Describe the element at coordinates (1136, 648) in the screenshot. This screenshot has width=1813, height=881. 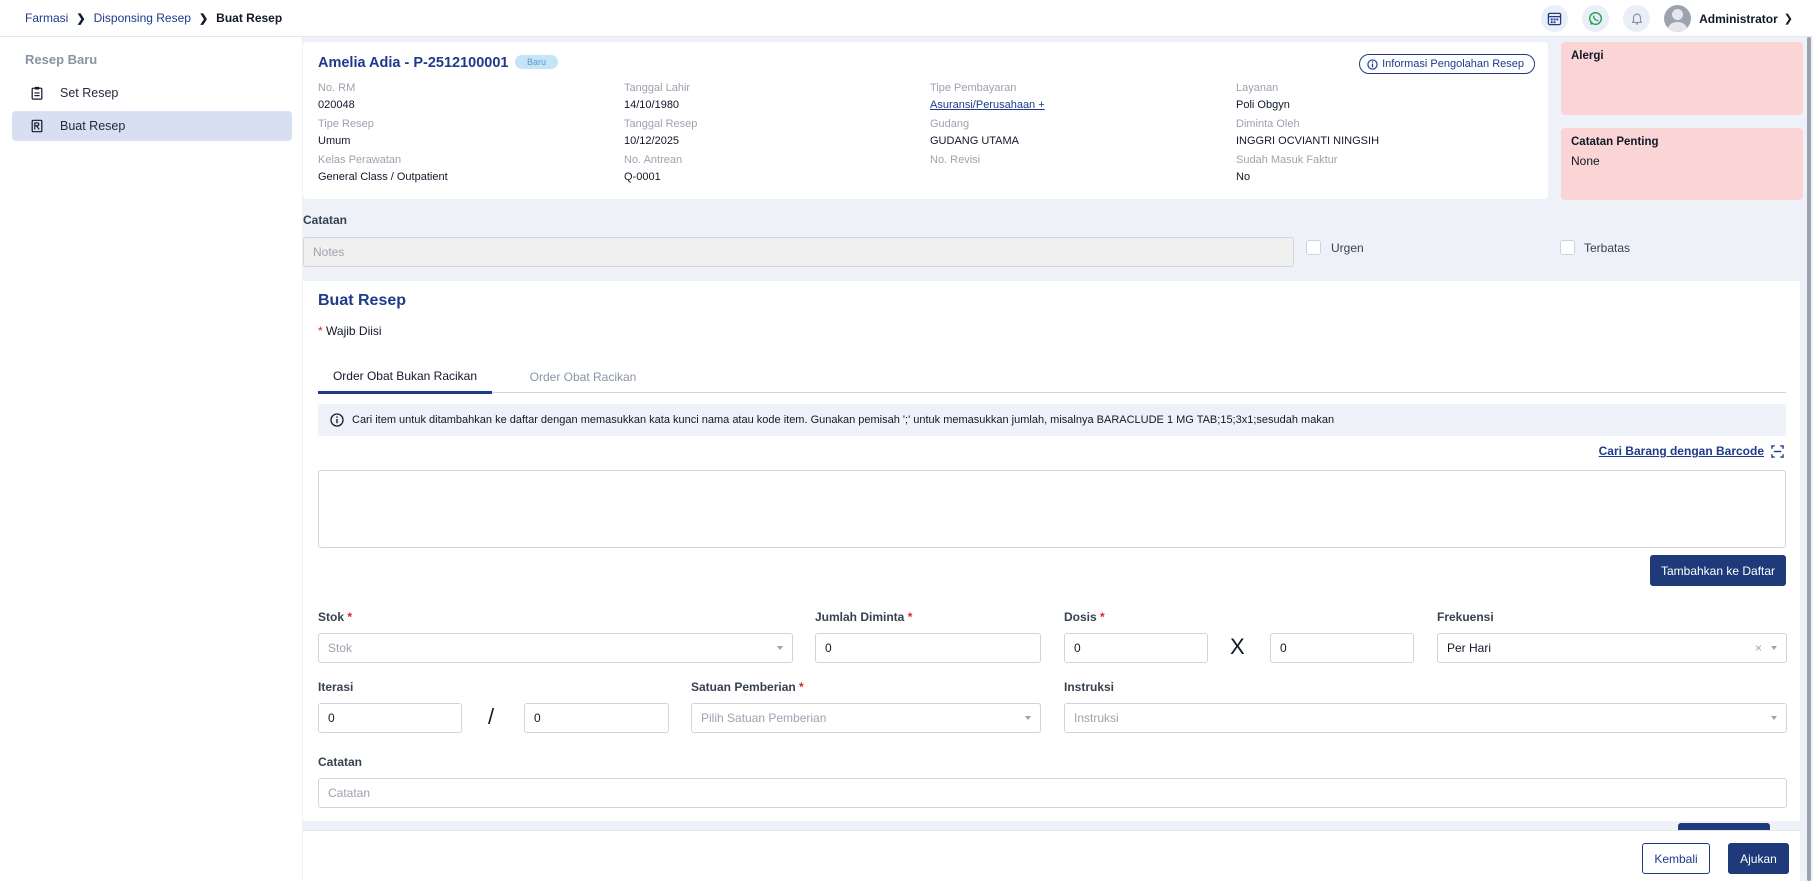
I see `dosis-input-a: 0` at that location.